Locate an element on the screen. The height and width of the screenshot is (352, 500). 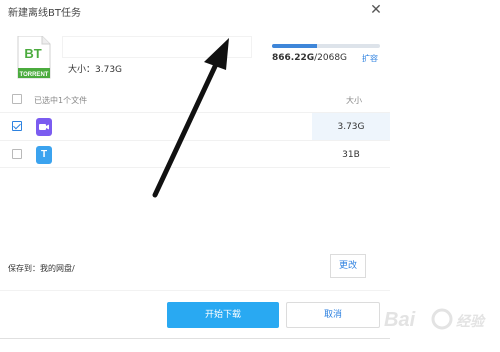
file-size: 3.73G is located at coordinates (351, 127).